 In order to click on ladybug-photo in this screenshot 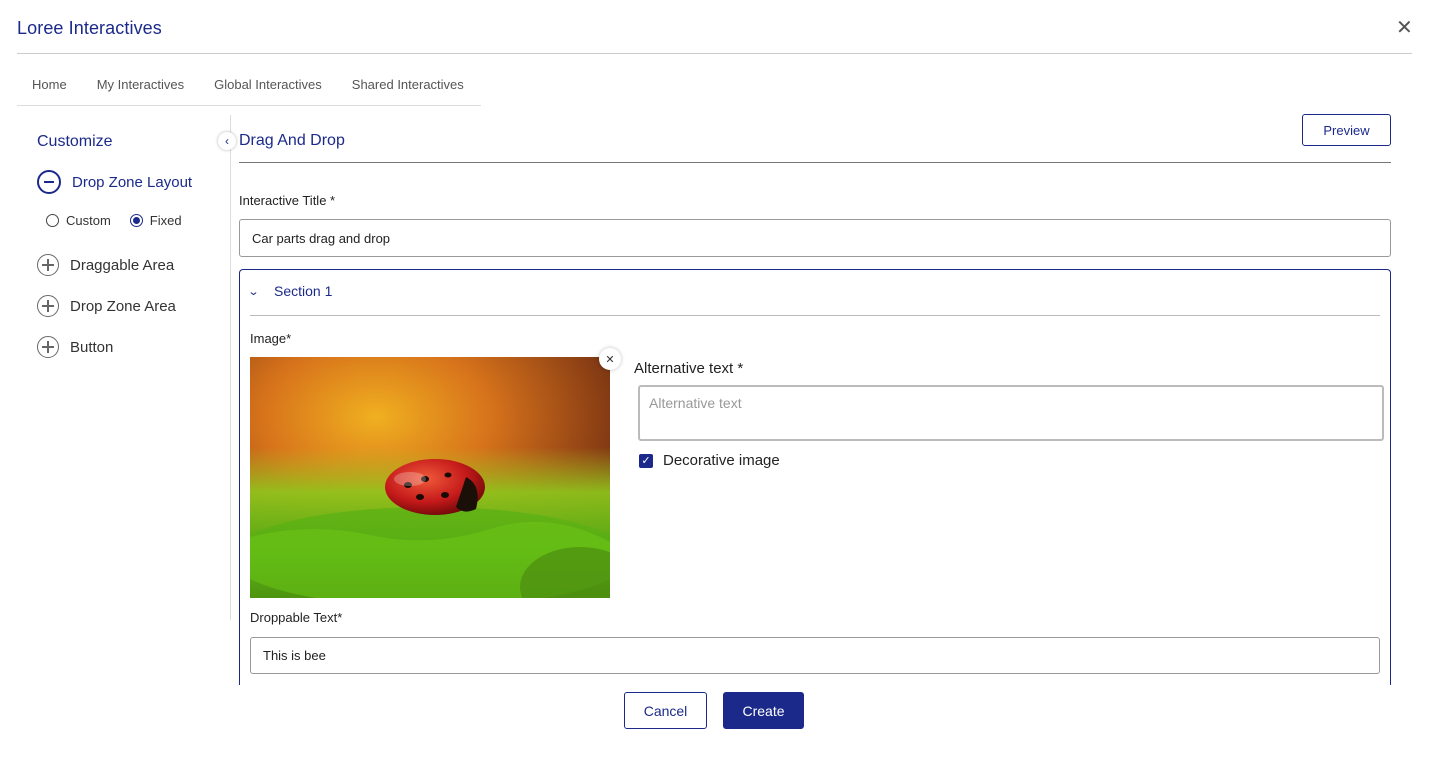, I will do `click(430, 477)`.